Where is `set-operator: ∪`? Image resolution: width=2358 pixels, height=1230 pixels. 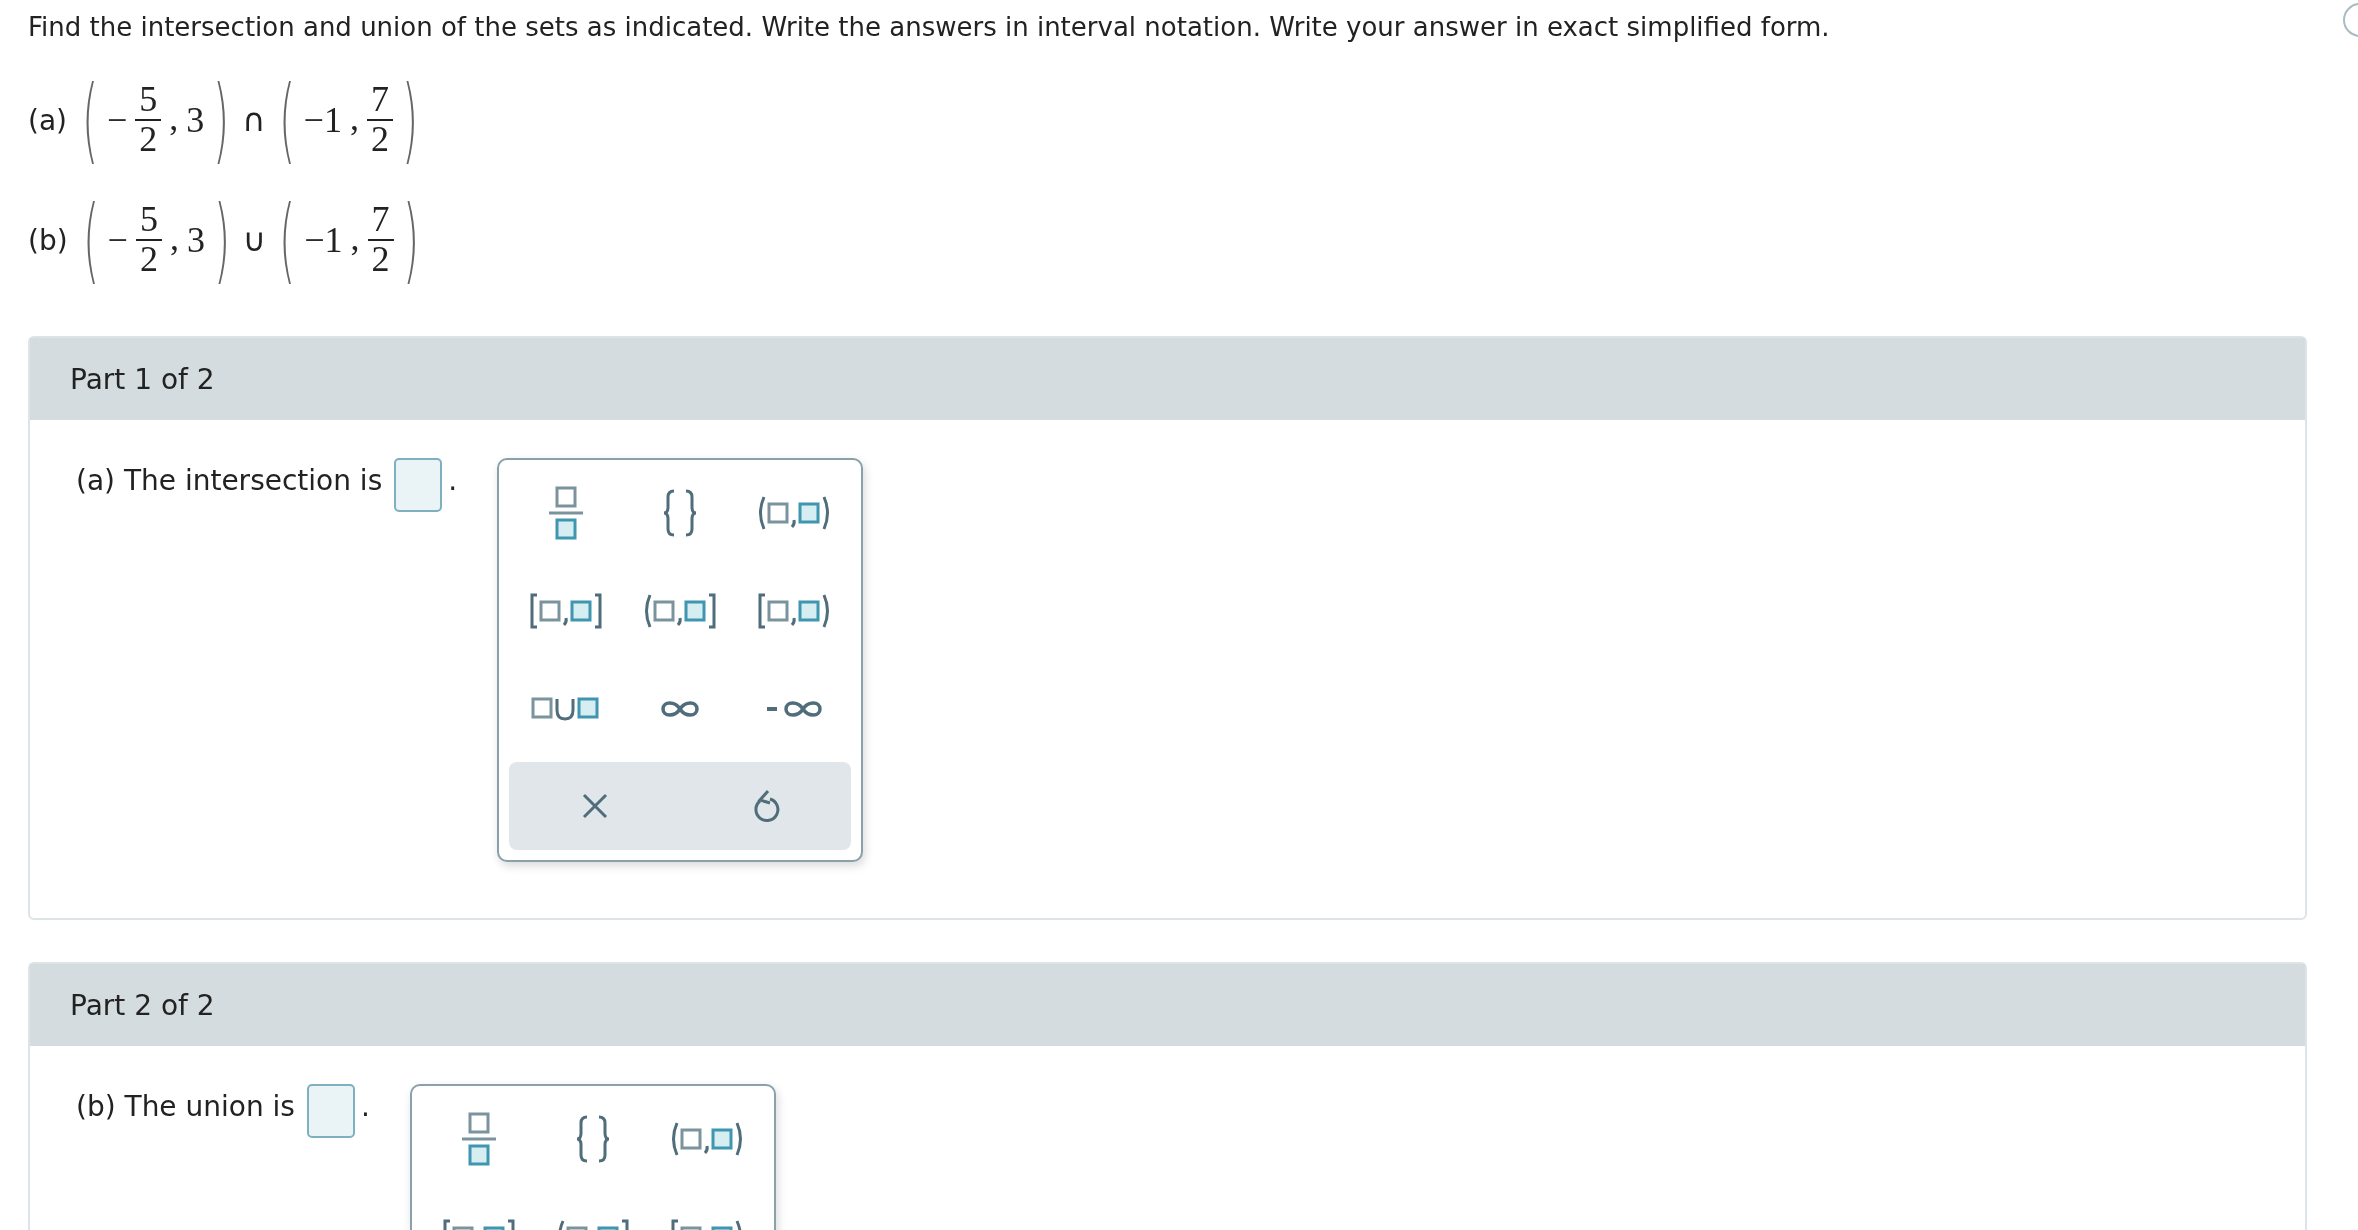 set-operator: ∪ is located at coordinates (254, 240).